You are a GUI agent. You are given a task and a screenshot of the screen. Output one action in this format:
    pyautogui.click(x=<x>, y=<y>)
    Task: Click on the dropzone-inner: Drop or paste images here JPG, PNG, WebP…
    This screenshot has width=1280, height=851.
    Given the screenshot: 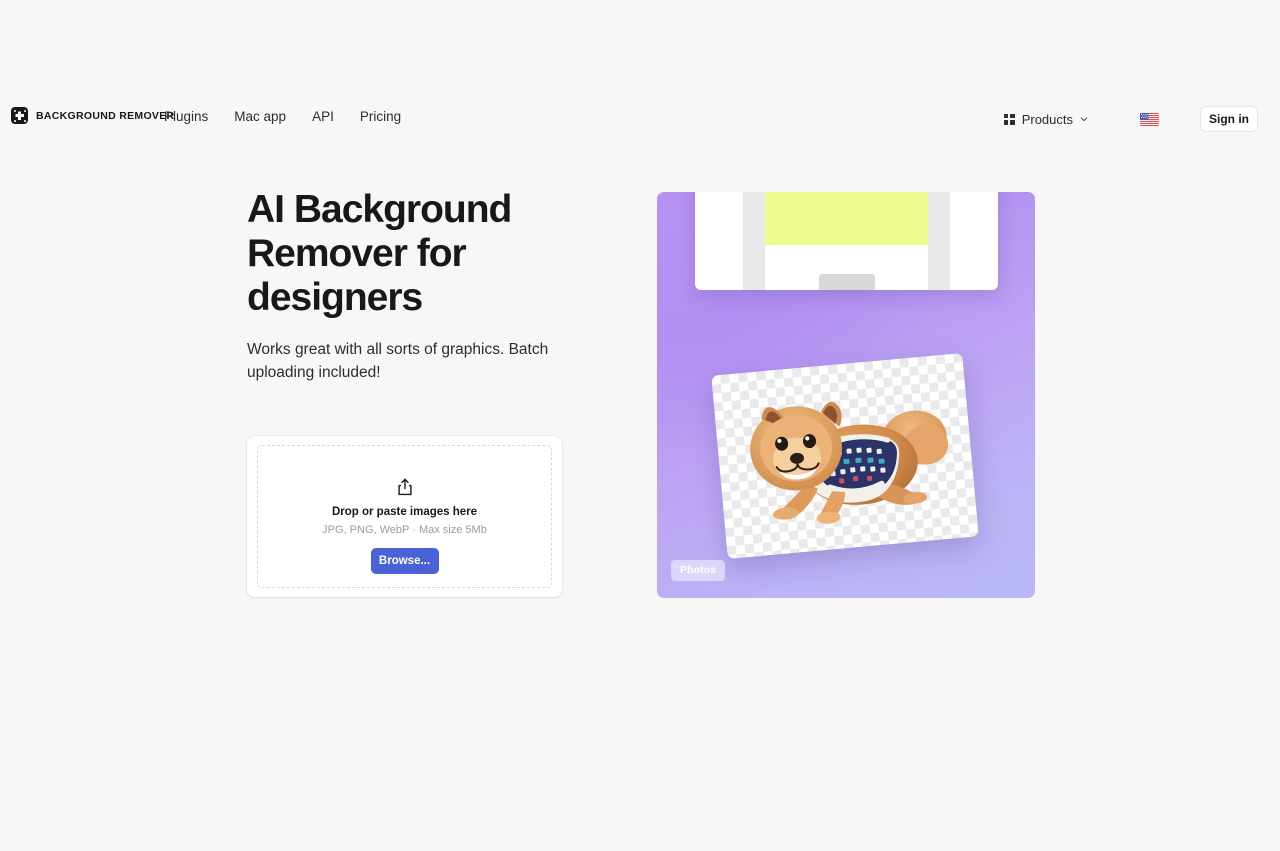 What is the action you would take?
    pyautogui.click(x=404, y=516)
    